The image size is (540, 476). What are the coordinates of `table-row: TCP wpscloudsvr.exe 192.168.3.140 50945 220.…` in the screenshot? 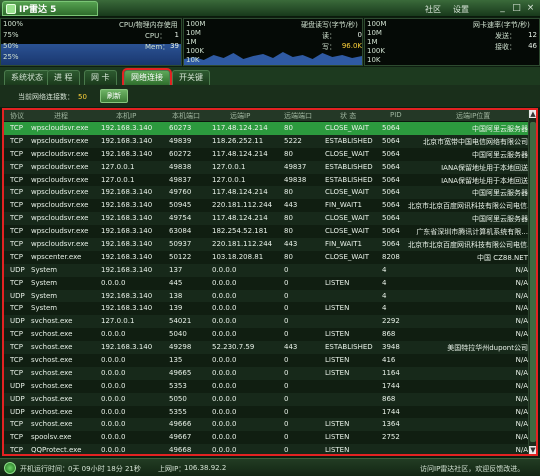 It's located at (267, 206).